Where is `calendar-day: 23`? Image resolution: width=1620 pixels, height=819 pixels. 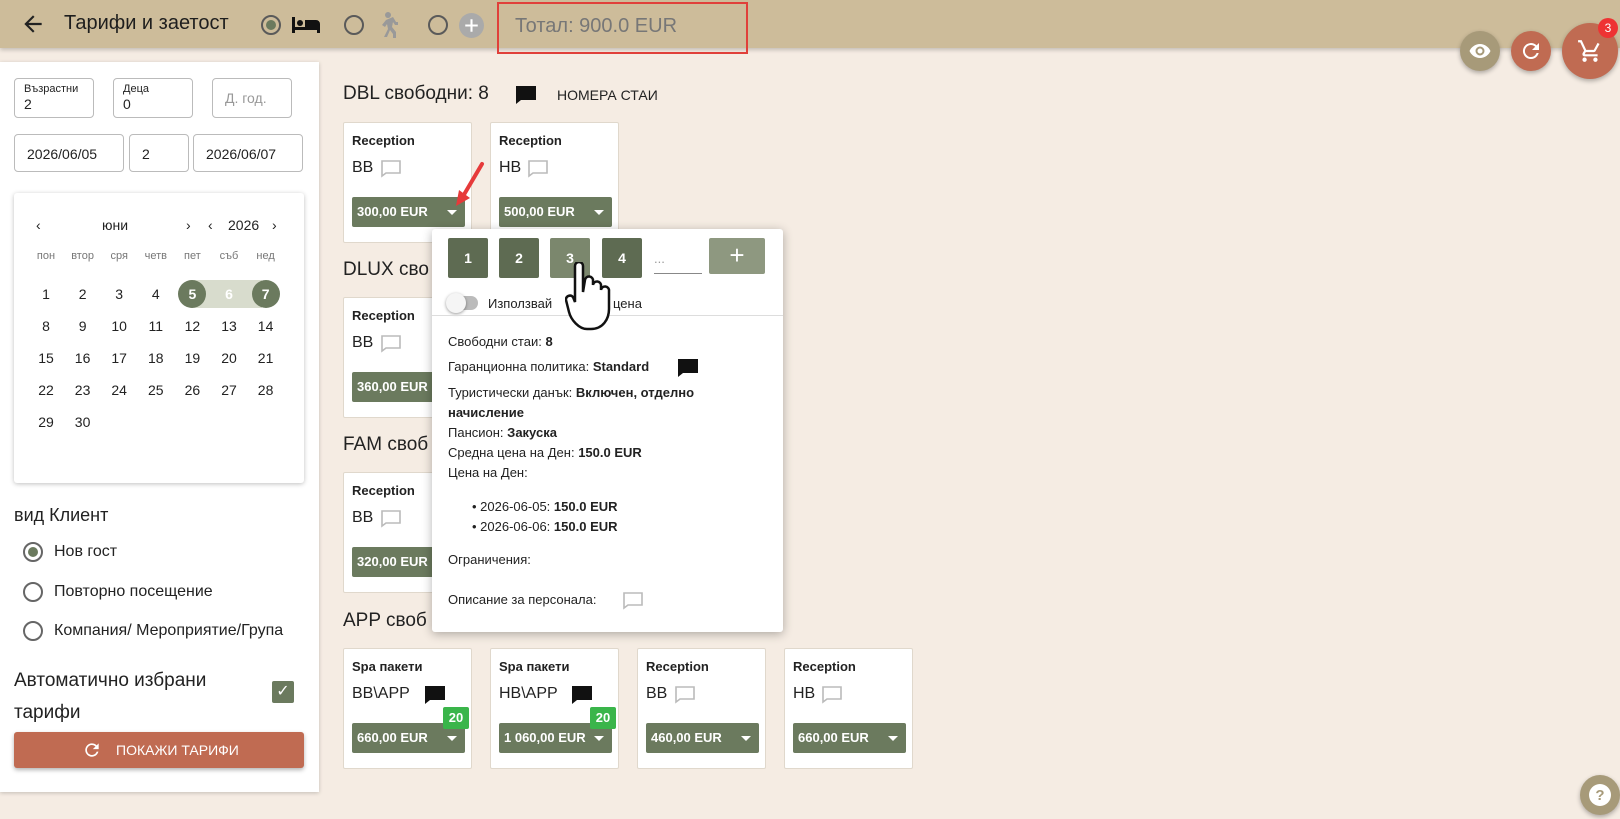
calendar-day: 23 is located at coordinates (83, 390).